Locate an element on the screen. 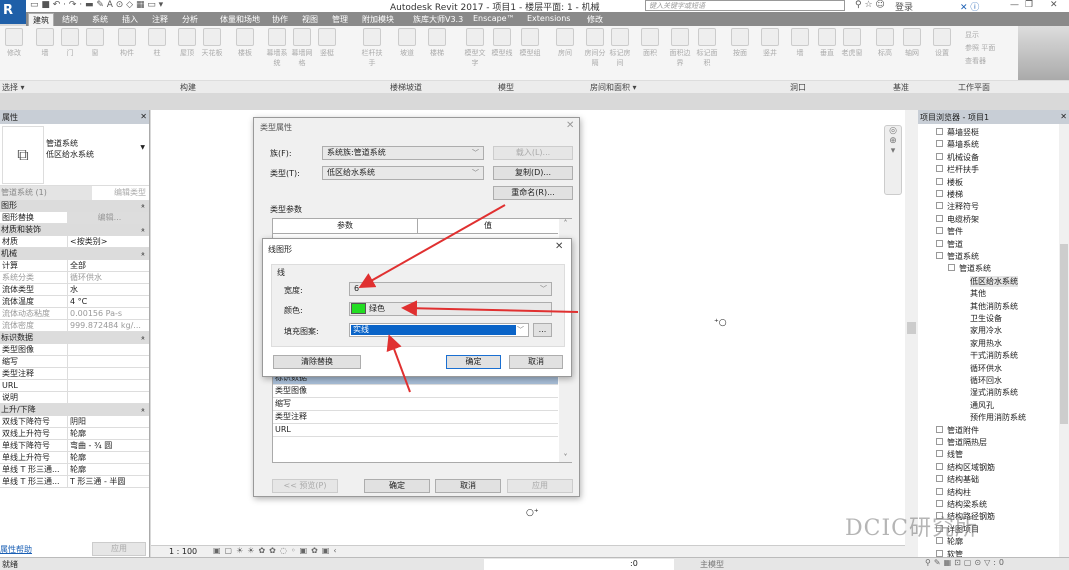 This screenshot has height=570, width=1069. watermark: DCIC研究所 is located at coordinates (911, 528).